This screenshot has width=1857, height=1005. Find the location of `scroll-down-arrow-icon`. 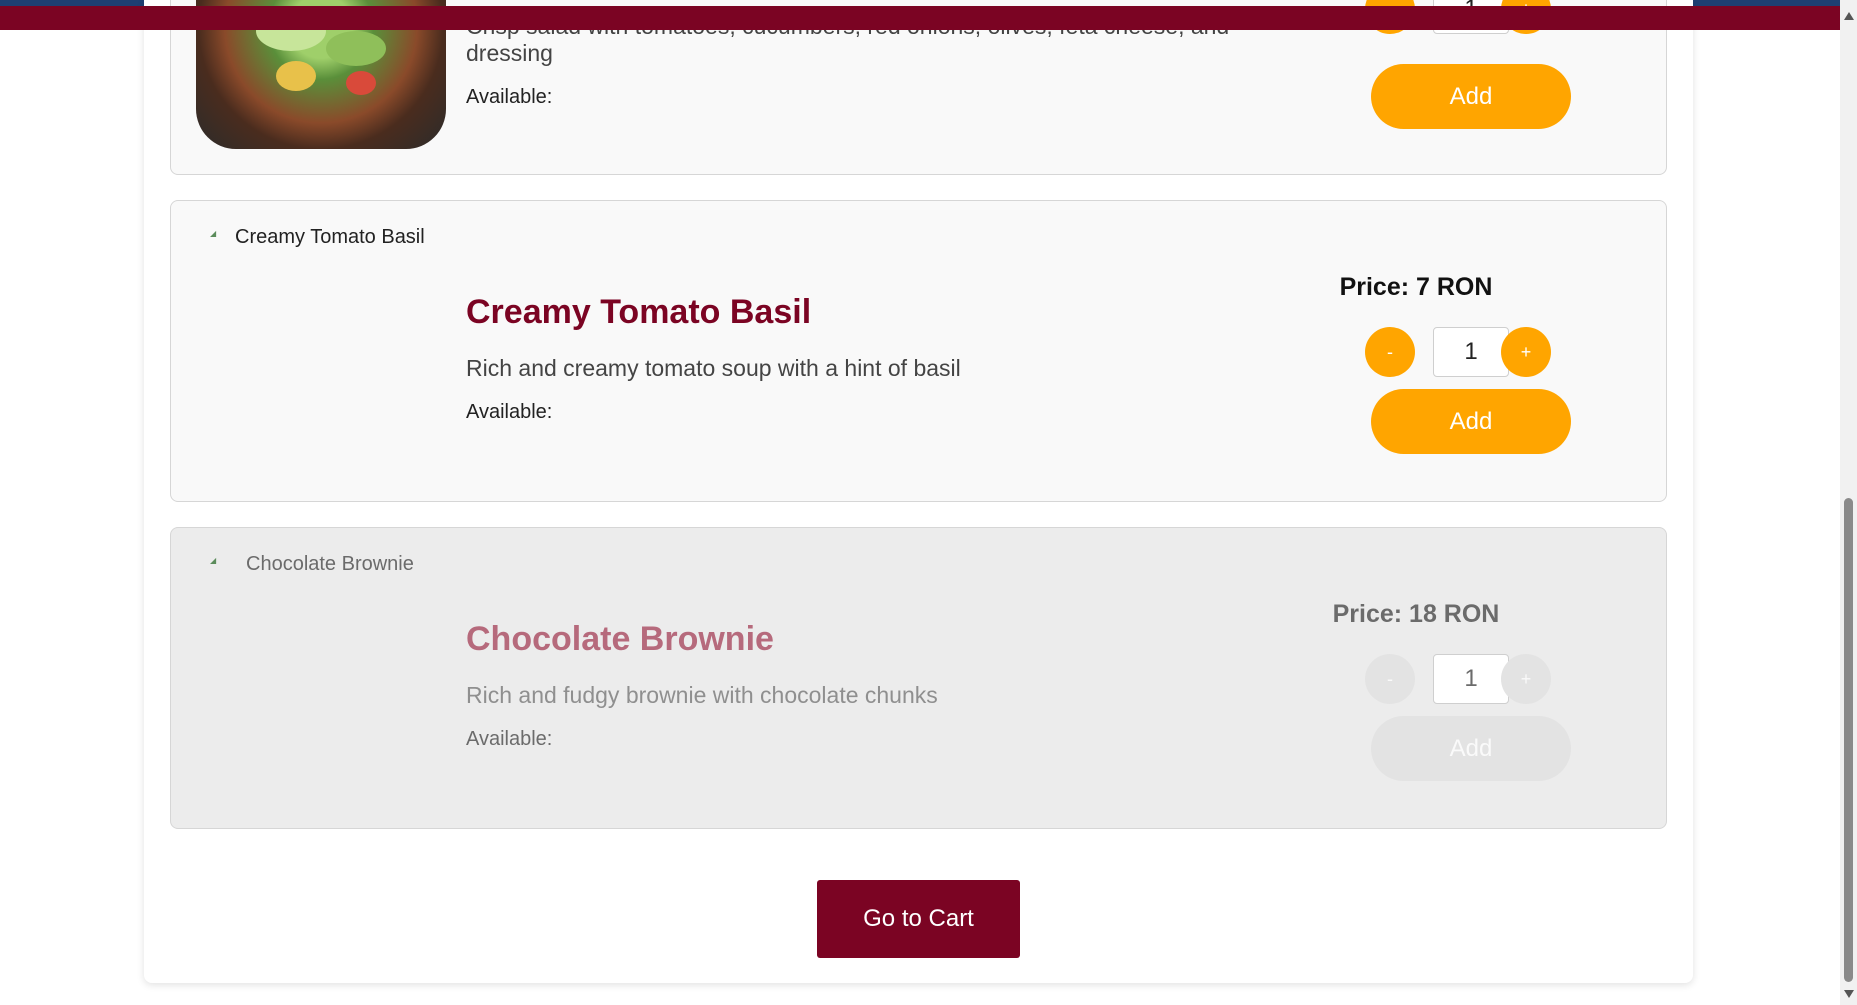

scroll-down-arrow-icon is located at coordinates (1849, 994).